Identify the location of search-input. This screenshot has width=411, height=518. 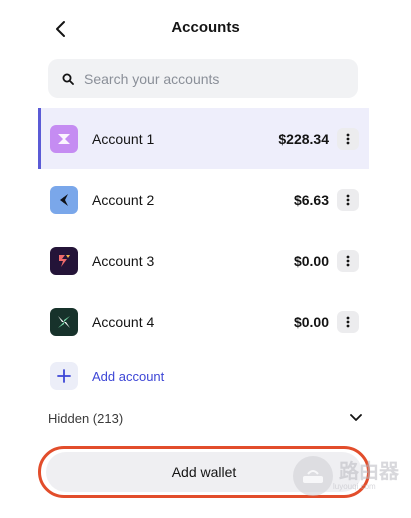
(214, 78).